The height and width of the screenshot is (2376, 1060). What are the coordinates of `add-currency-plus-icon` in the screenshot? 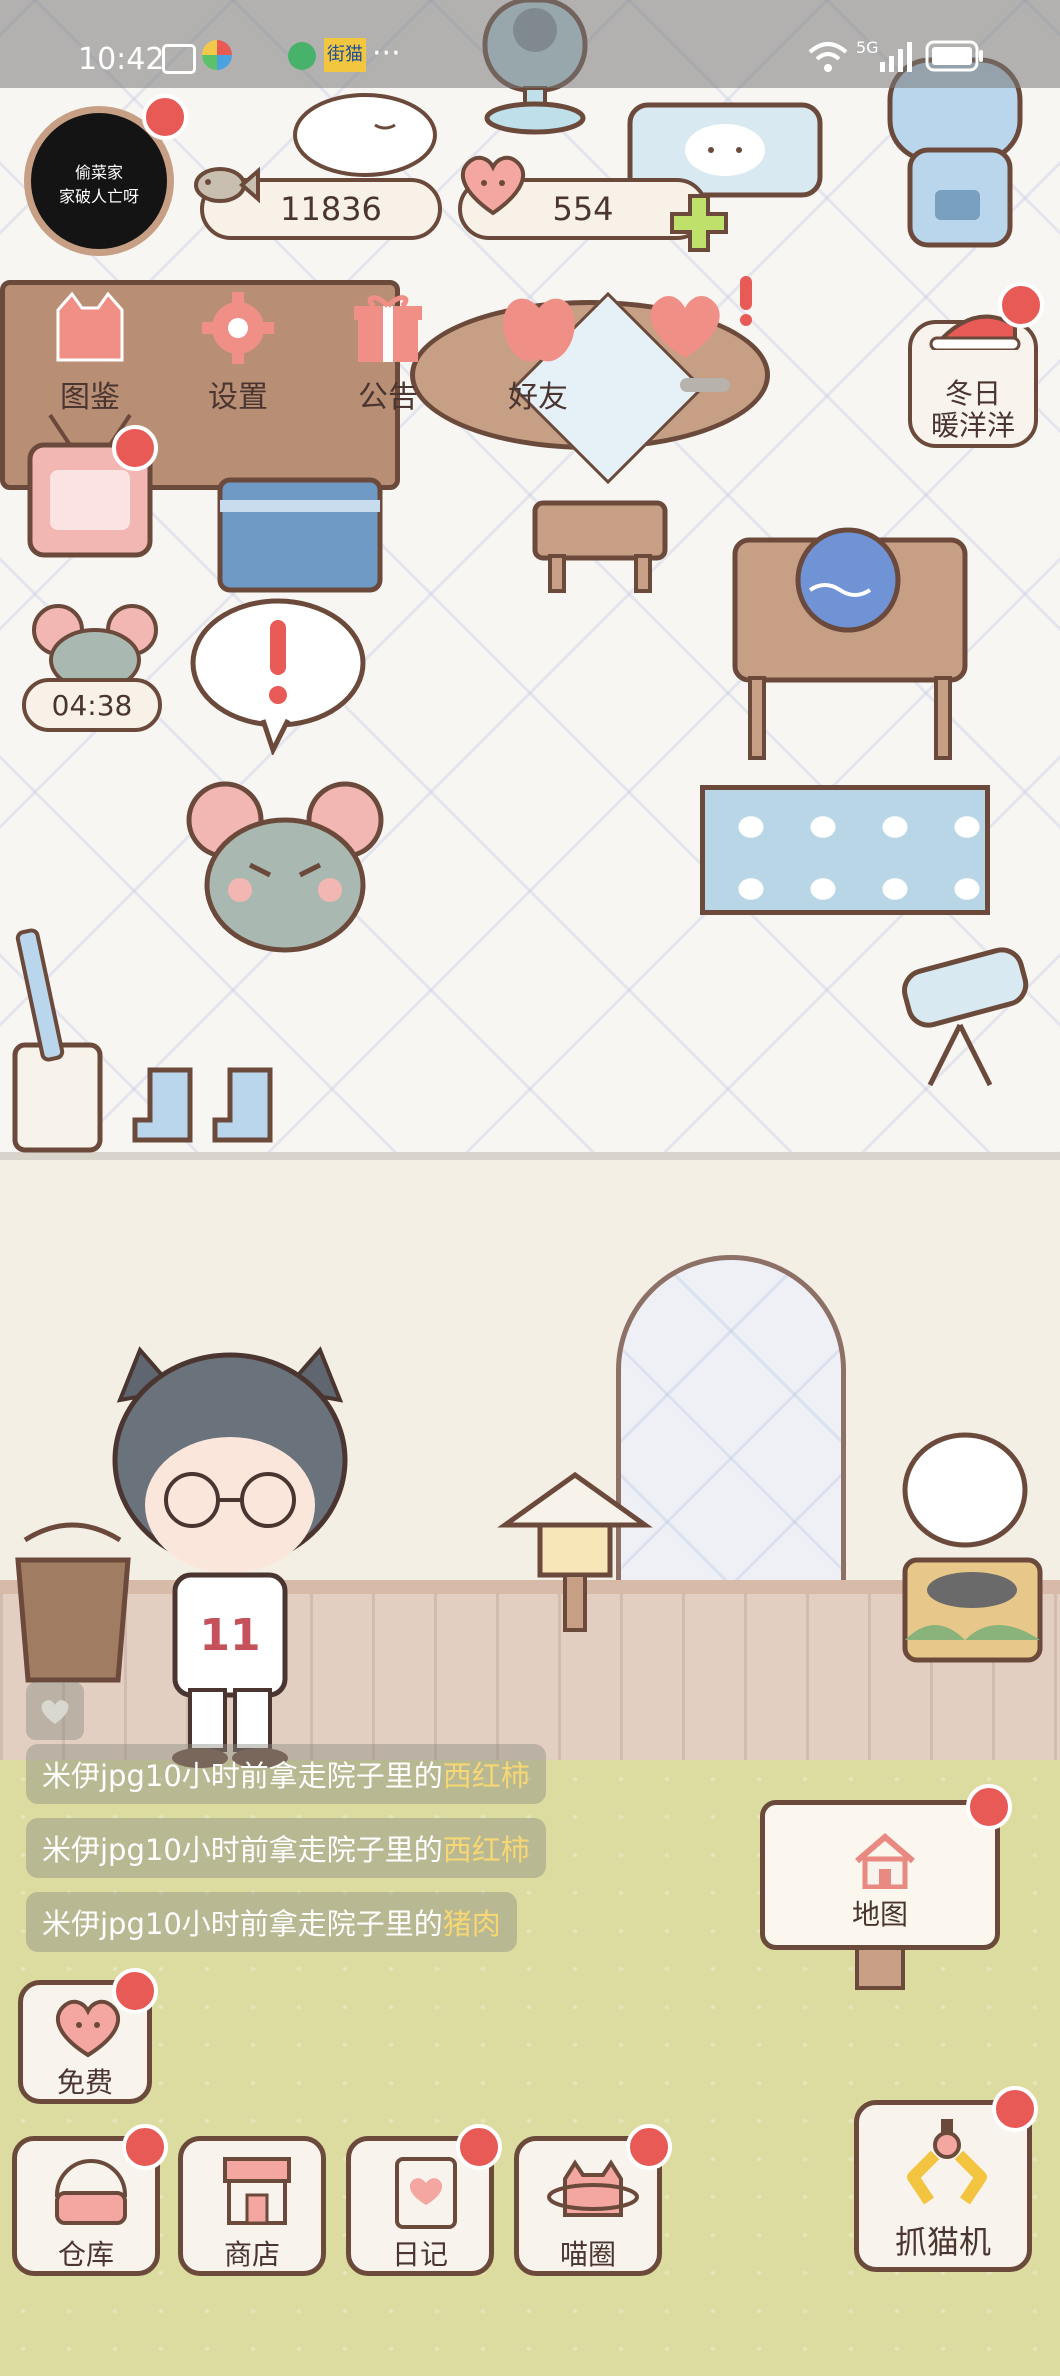 It's located at (699, 223).